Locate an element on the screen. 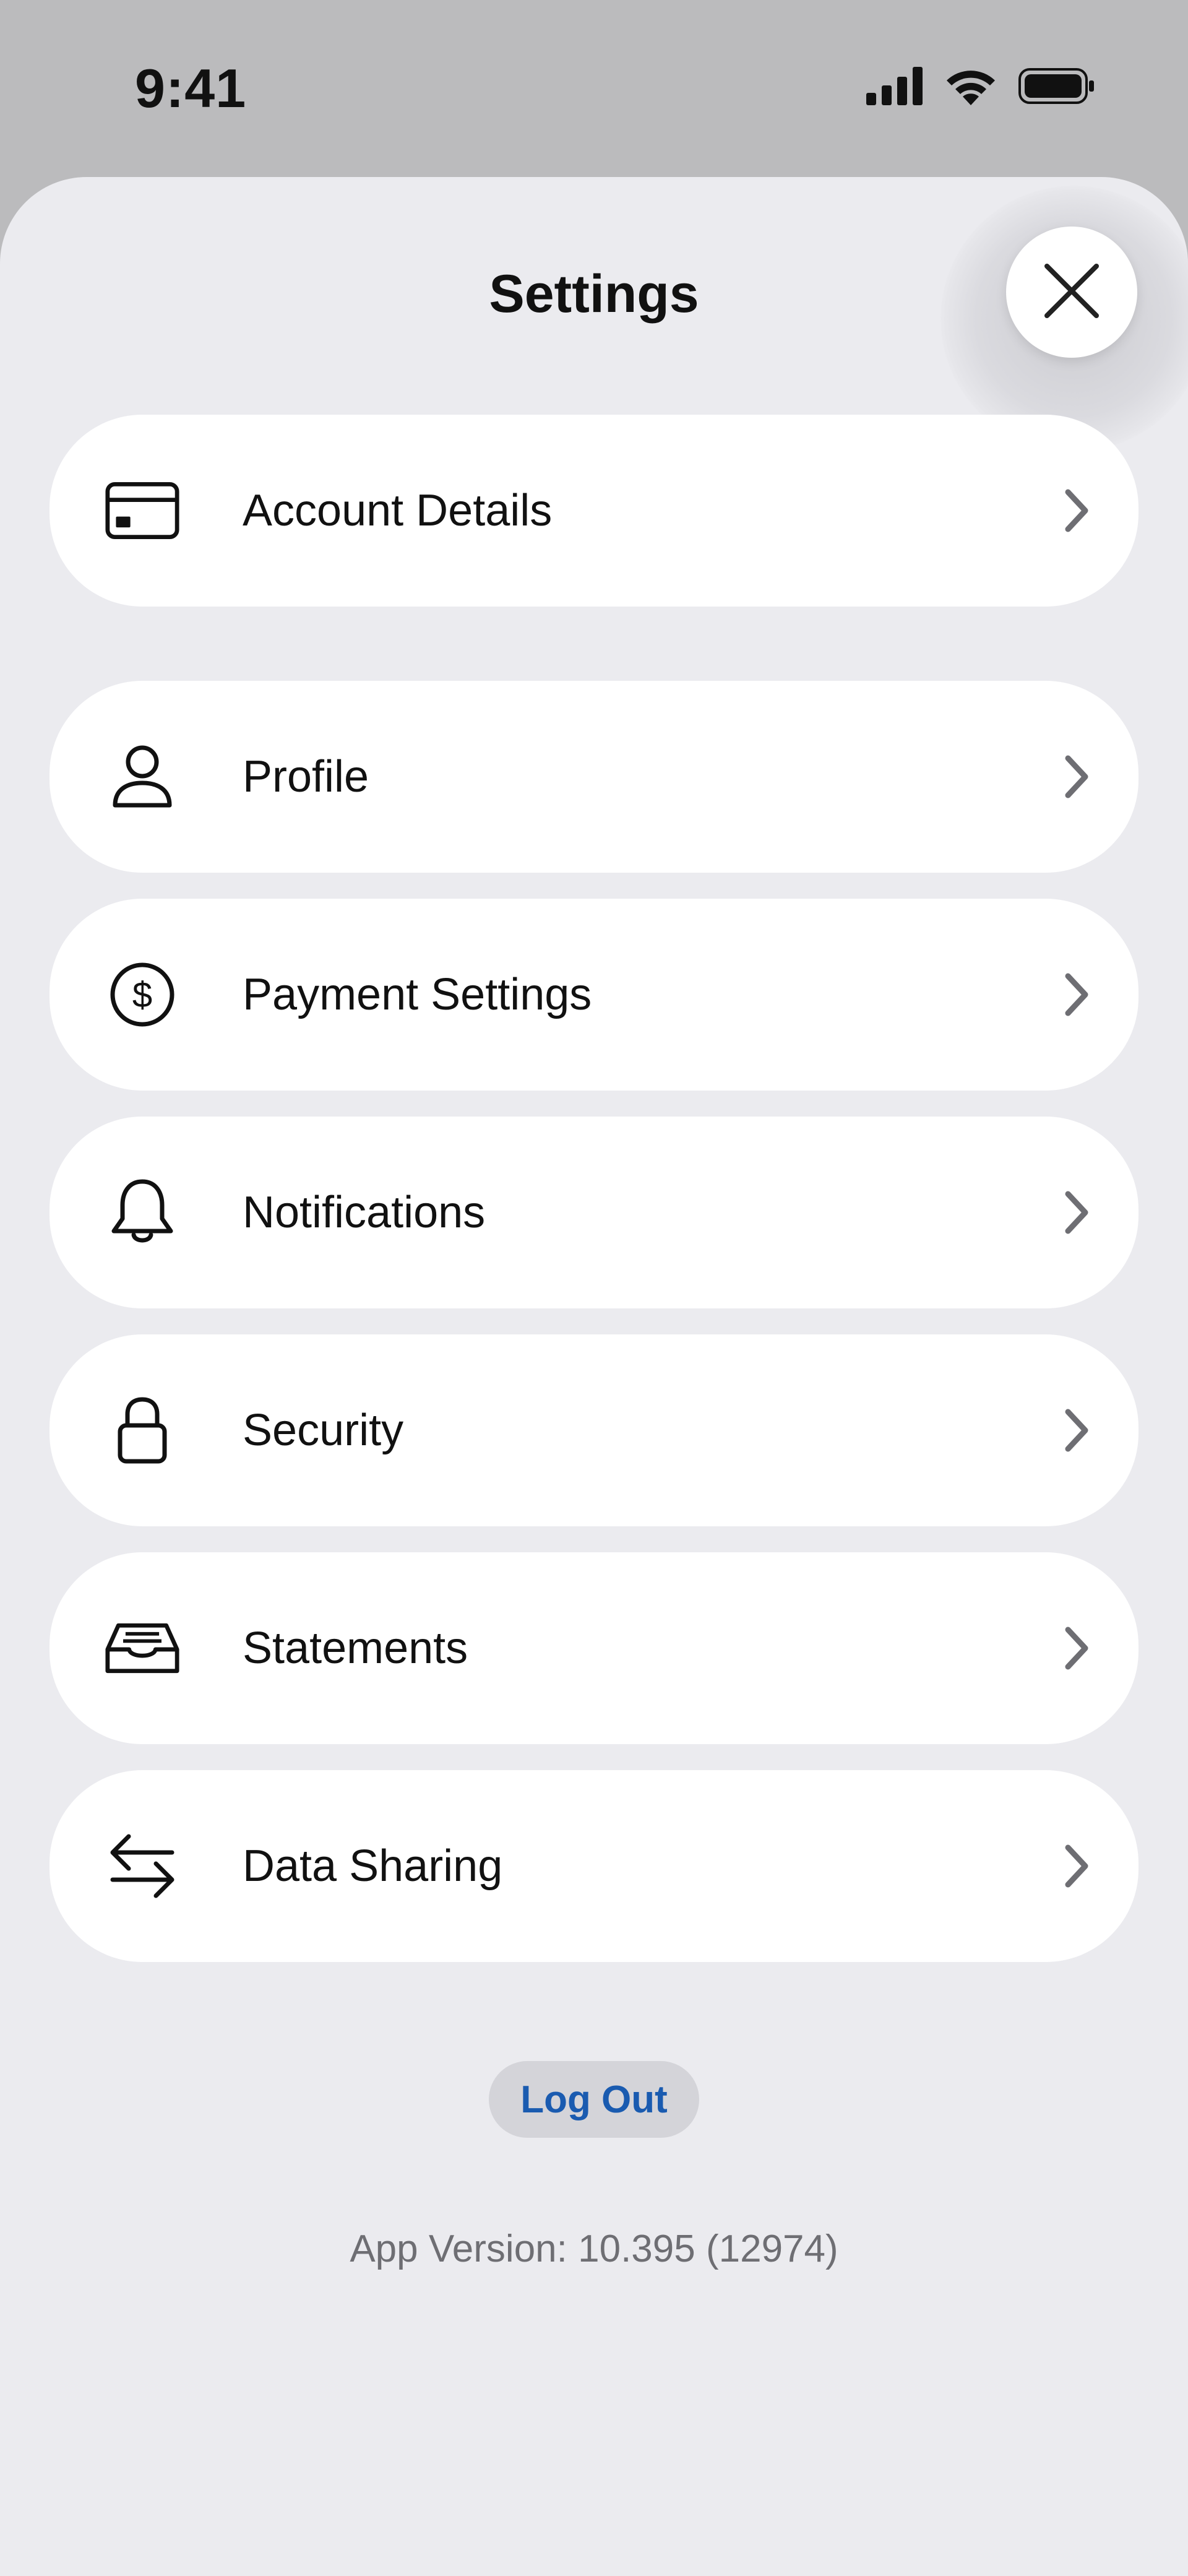  arrows-swap-icon is located at coordinates (142, 1866).